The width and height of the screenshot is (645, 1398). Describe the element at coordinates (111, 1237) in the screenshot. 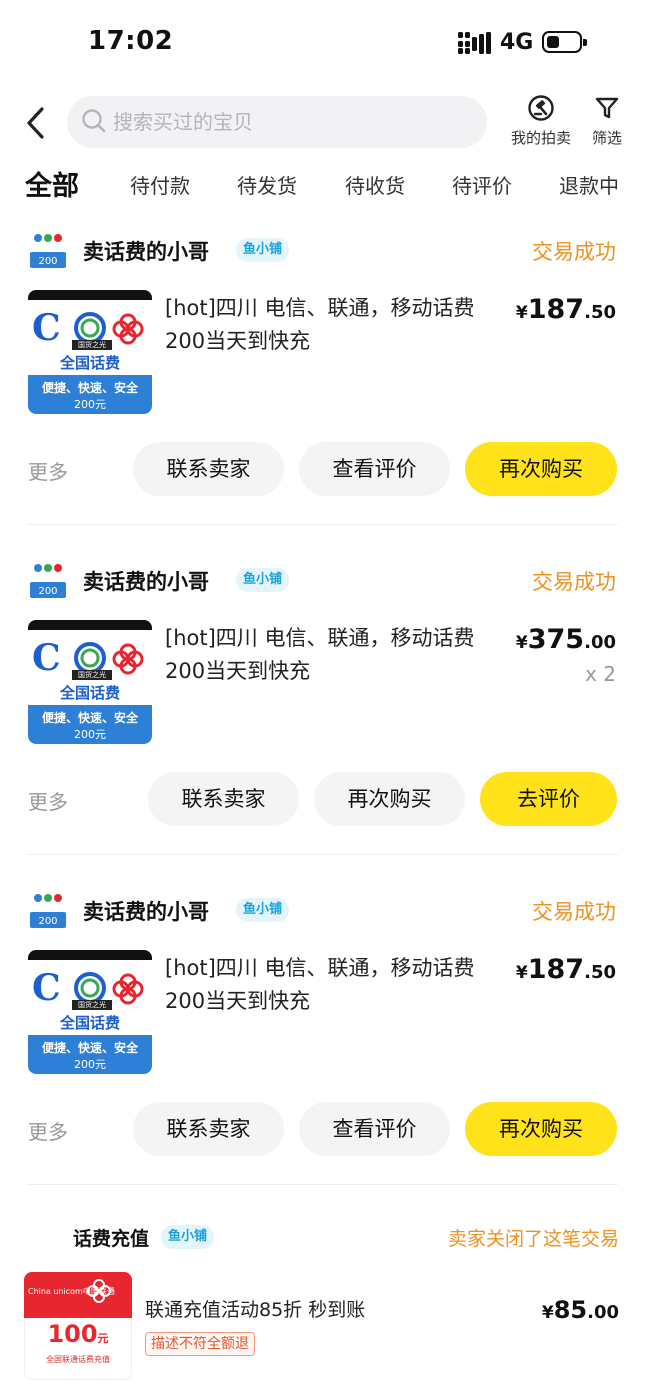

I see `shop-name: 话费充值` at that location.